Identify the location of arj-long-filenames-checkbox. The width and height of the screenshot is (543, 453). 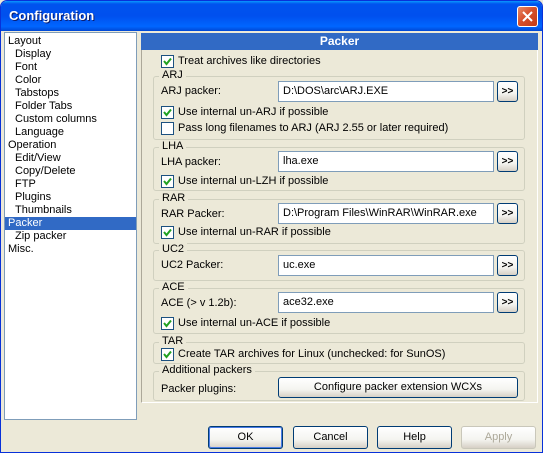
(167, 128).